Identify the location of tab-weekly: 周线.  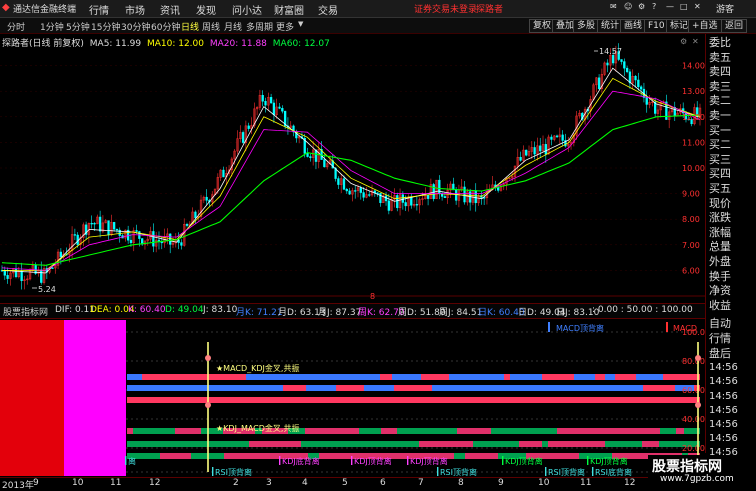
(211, 26).